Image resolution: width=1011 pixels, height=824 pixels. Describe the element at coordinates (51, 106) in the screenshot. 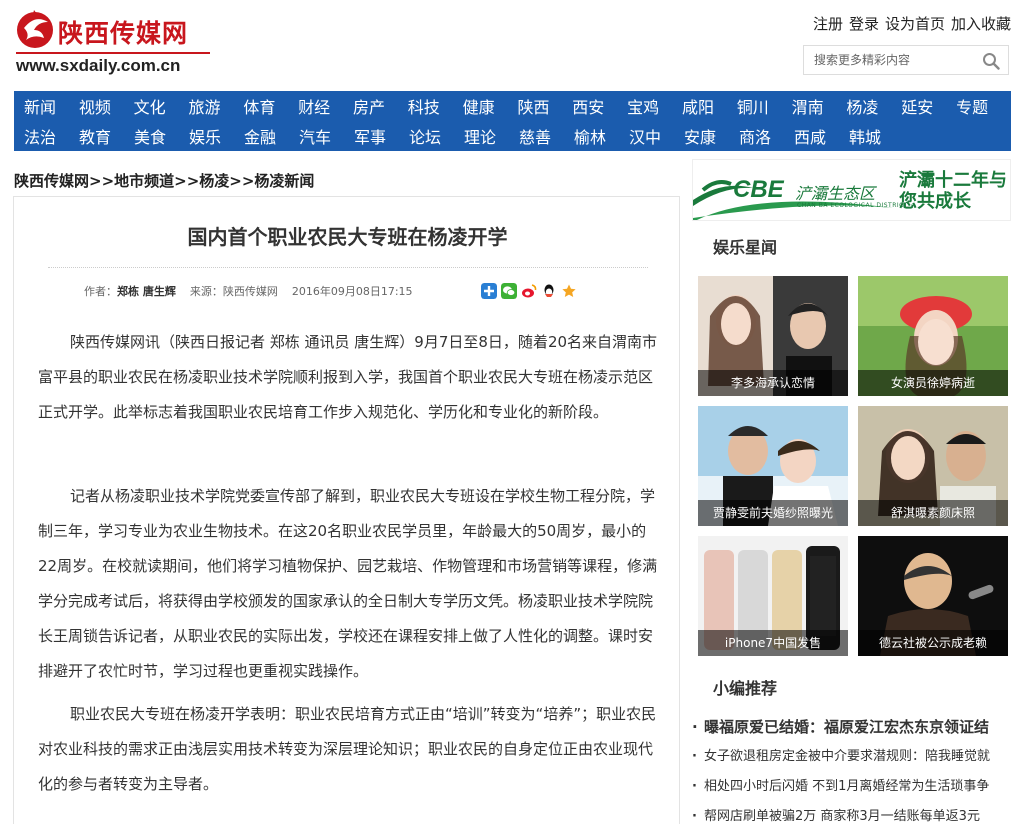

I see `nav-item: 新闻` at that location.